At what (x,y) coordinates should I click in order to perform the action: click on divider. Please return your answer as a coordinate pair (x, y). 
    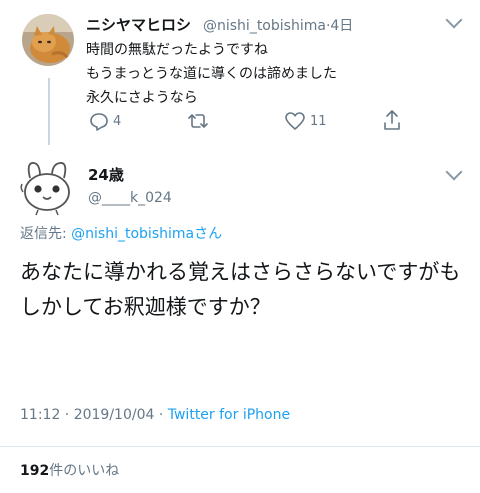
    Looking at the image, I should click on (240, 446).